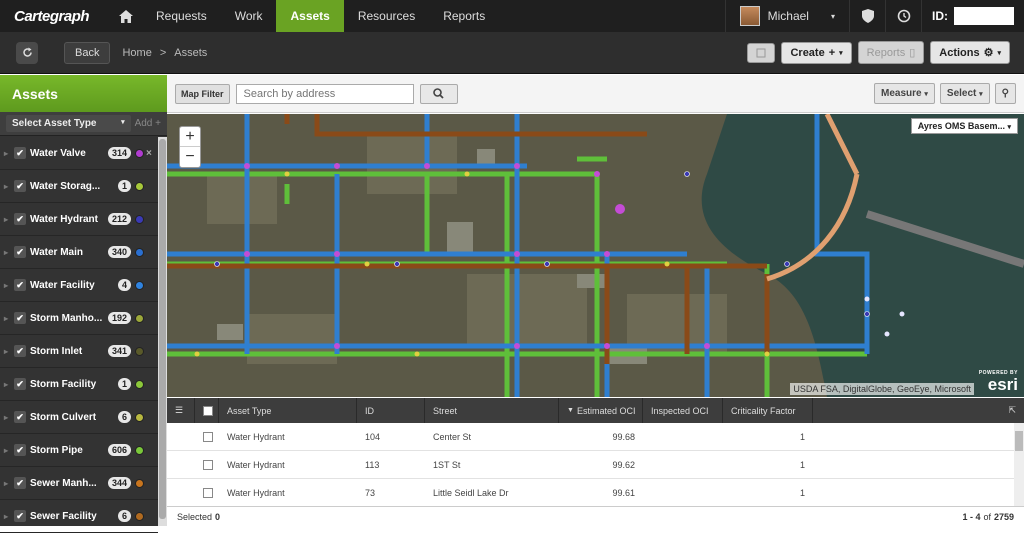 The height and width of the screenshot is (533, 1024). What do you see at coordinates (79, 153) in the screenshot?
I see `asset-type-item: ▸ ✔ Water Valve 314 ×` at bounding box center [79, 153].